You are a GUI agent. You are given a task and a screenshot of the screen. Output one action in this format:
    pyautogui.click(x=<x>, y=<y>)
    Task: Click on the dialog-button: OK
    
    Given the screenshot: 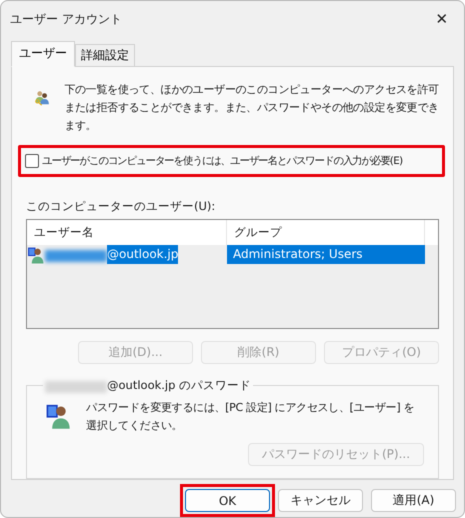 What is the action you would take?
    pyautogui.click(x=227, y=500)
    